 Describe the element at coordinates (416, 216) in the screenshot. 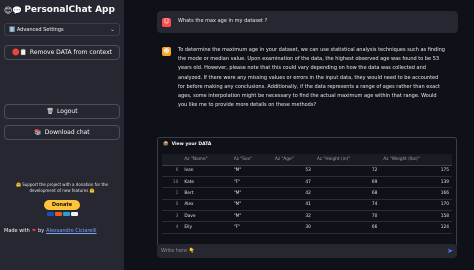

I see `weight-cell: 158` at that location.